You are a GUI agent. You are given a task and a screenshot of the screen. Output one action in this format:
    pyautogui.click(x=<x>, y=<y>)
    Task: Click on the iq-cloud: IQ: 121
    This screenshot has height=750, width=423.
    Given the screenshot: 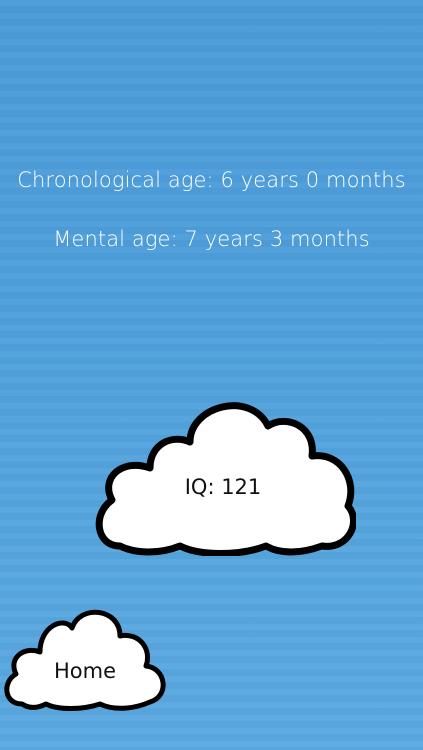 What is the action you would take?
    pyautogui.click(x=223, y=476)
    